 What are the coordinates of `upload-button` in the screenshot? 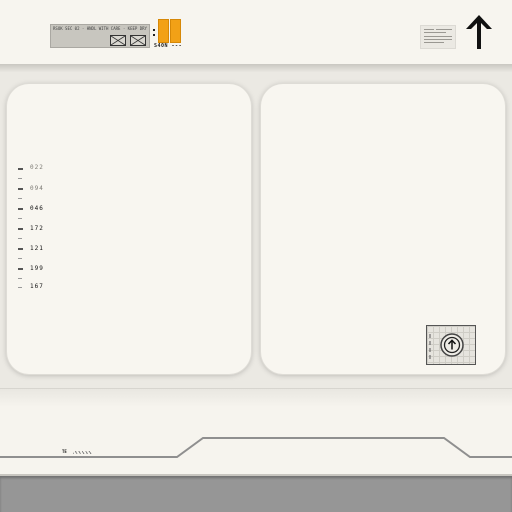 It's located at (451, 345).